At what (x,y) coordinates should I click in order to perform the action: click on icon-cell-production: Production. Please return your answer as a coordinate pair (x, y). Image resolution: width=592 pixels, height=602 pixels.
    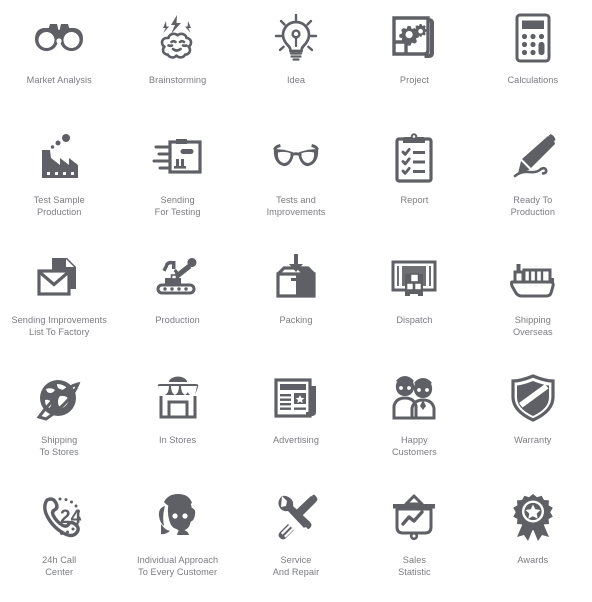
    Looking at the image, I should click on (177, 302).